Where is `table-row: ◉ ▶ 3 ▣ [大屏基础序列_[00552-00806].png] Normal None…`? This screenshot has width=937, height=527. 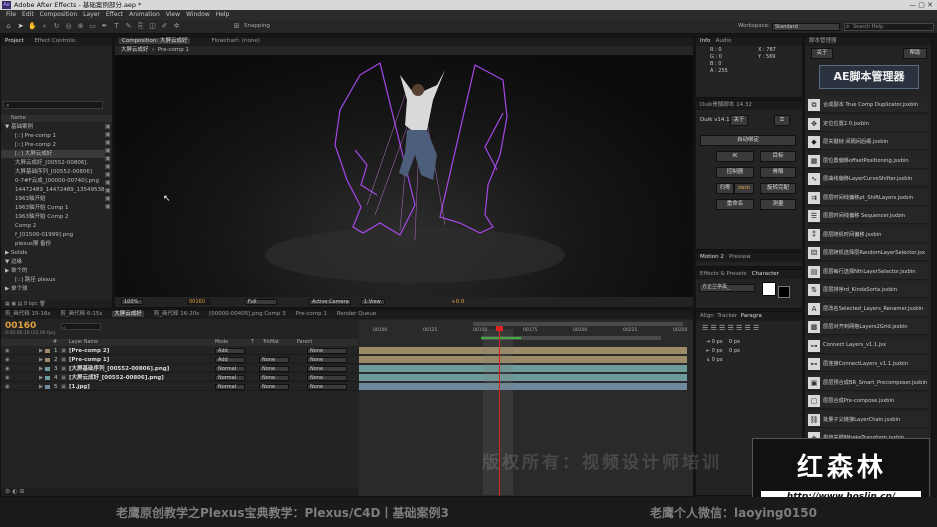 table-row: ◉ ▶ 3 ▣ [大屏基础序列_[00552-00806].png] Normal None… is located at coordinates (179, 369).